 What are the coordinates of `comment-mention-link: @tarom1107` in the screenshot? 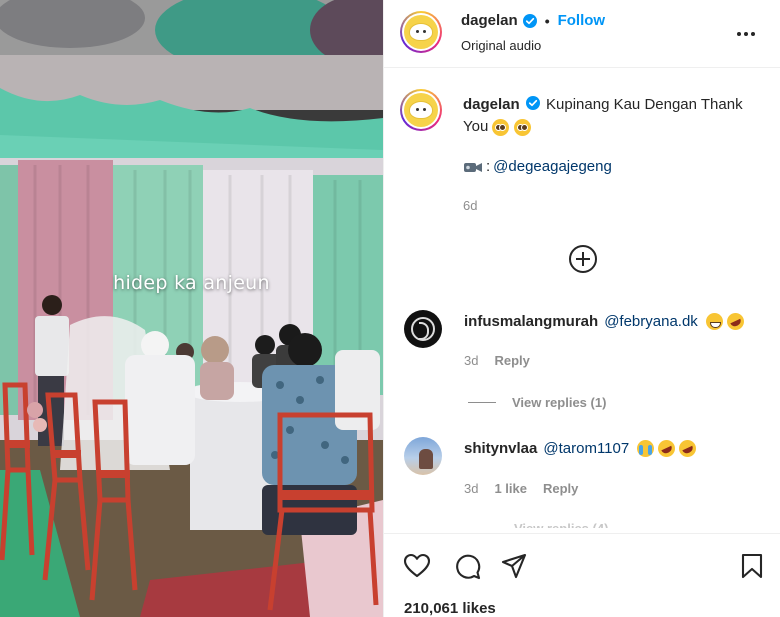 It's located at (586, 448).